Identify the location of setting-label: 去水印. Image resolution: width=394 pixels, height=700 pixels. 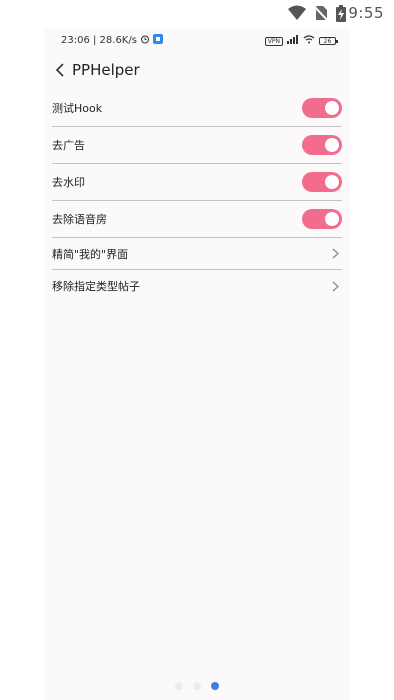
(68, 182).